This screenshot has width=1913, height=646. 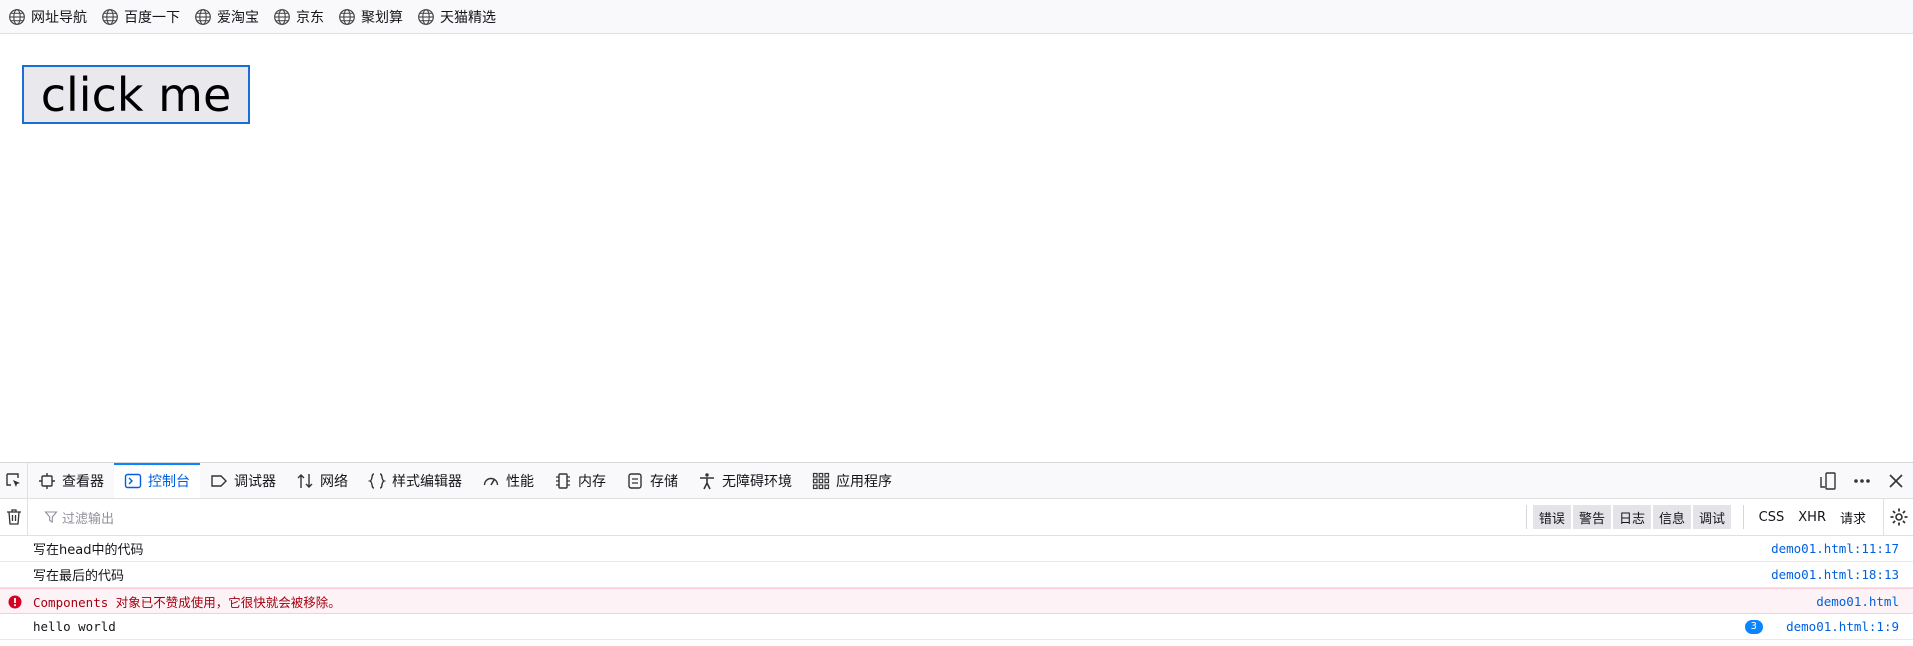 What do you see at coordinates (74, 626) in the screenshot?
I see `message-text: hello world` at bounding box center [74, 626].